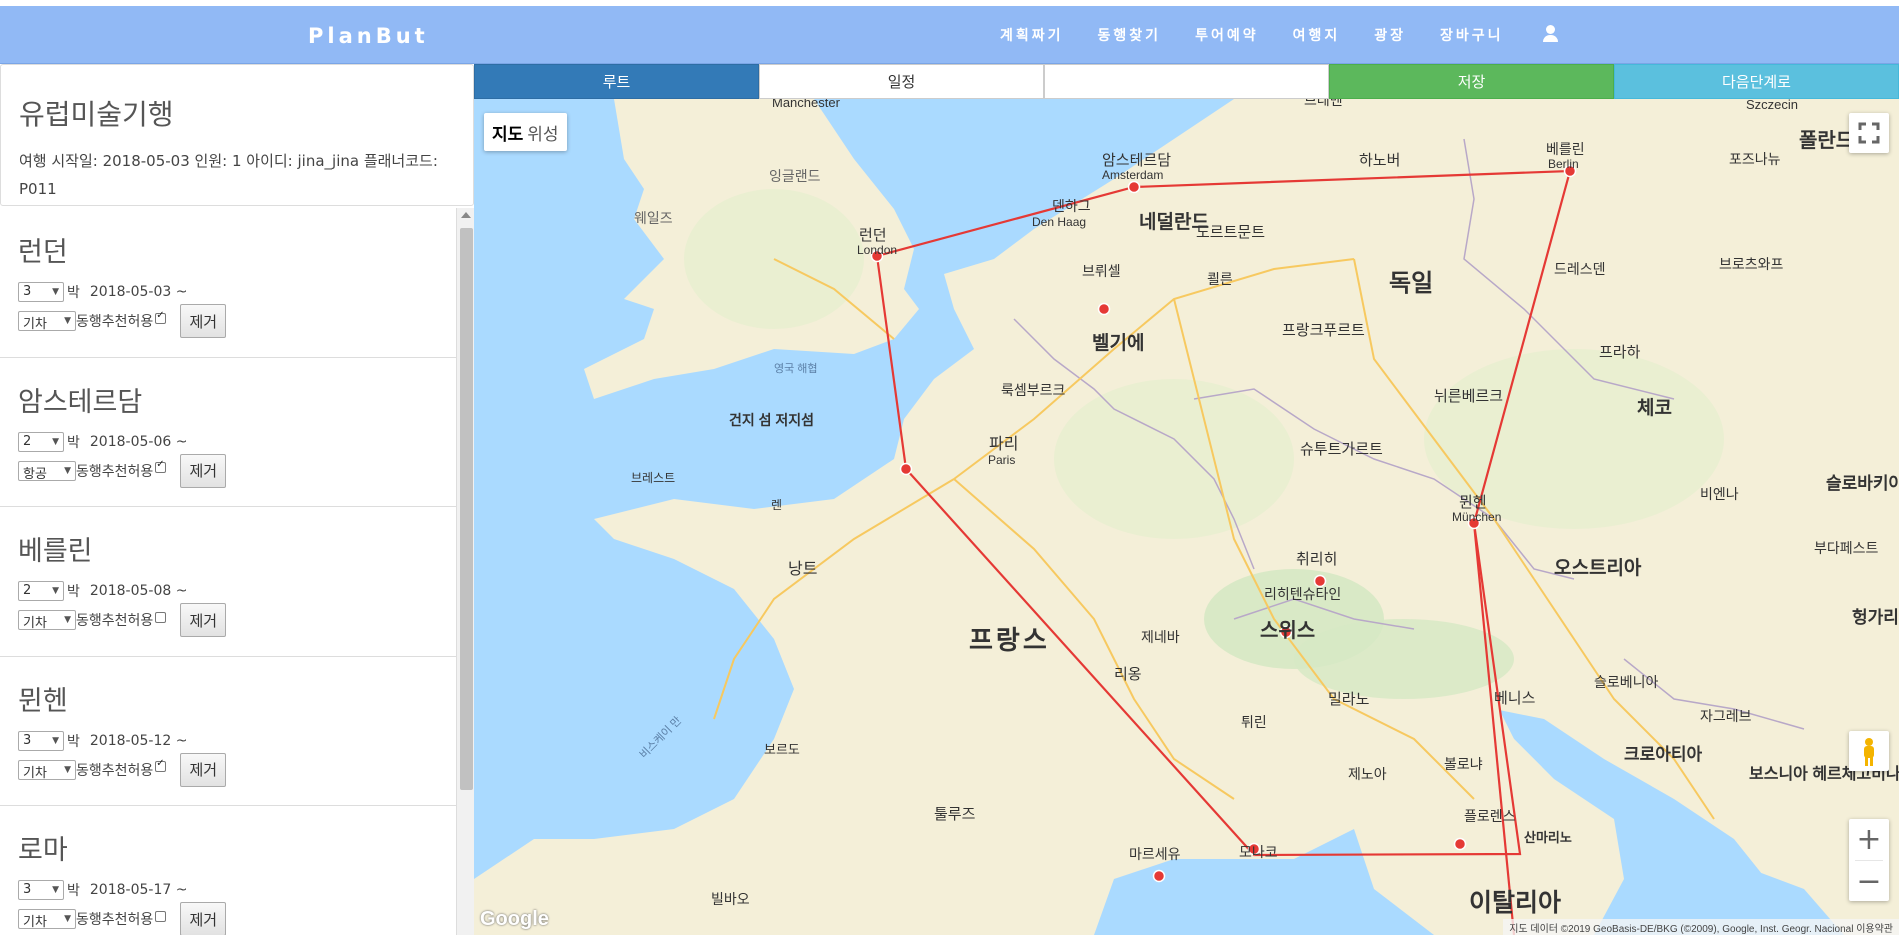 The image size is (1899, 935). What do you see at coordinates (466, 215) in the screenshot?
I see `scroll-up-arrow-icon` at bounding box center [466, 215].